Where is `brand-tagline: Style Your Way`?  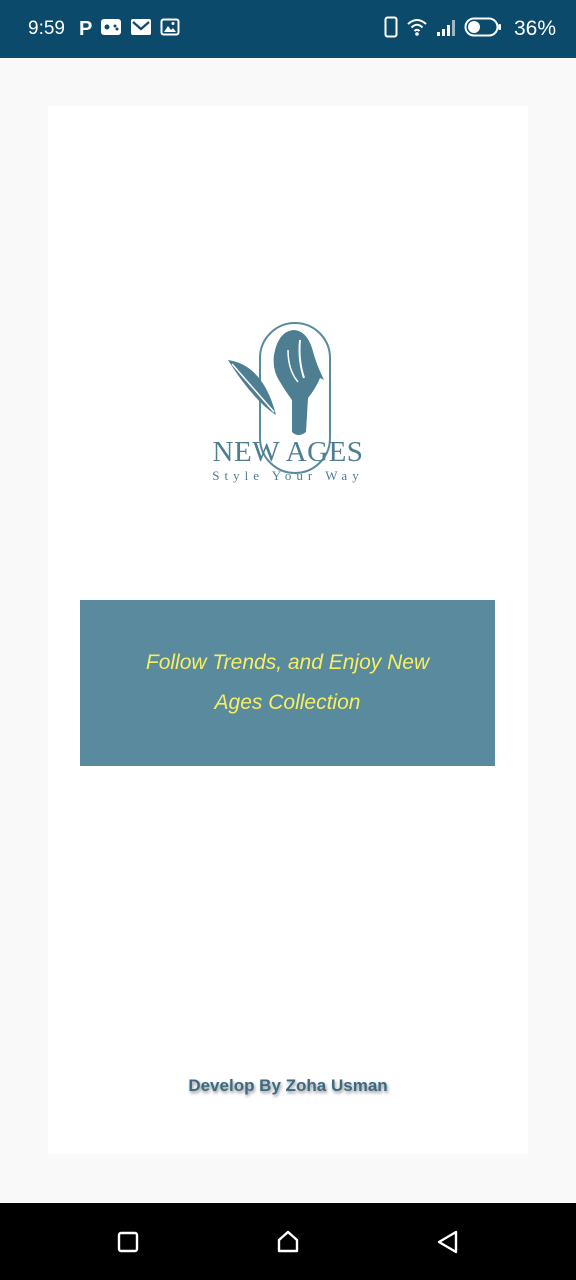 brand-tagline: Style Your Way is located at coordinates (288, 475).